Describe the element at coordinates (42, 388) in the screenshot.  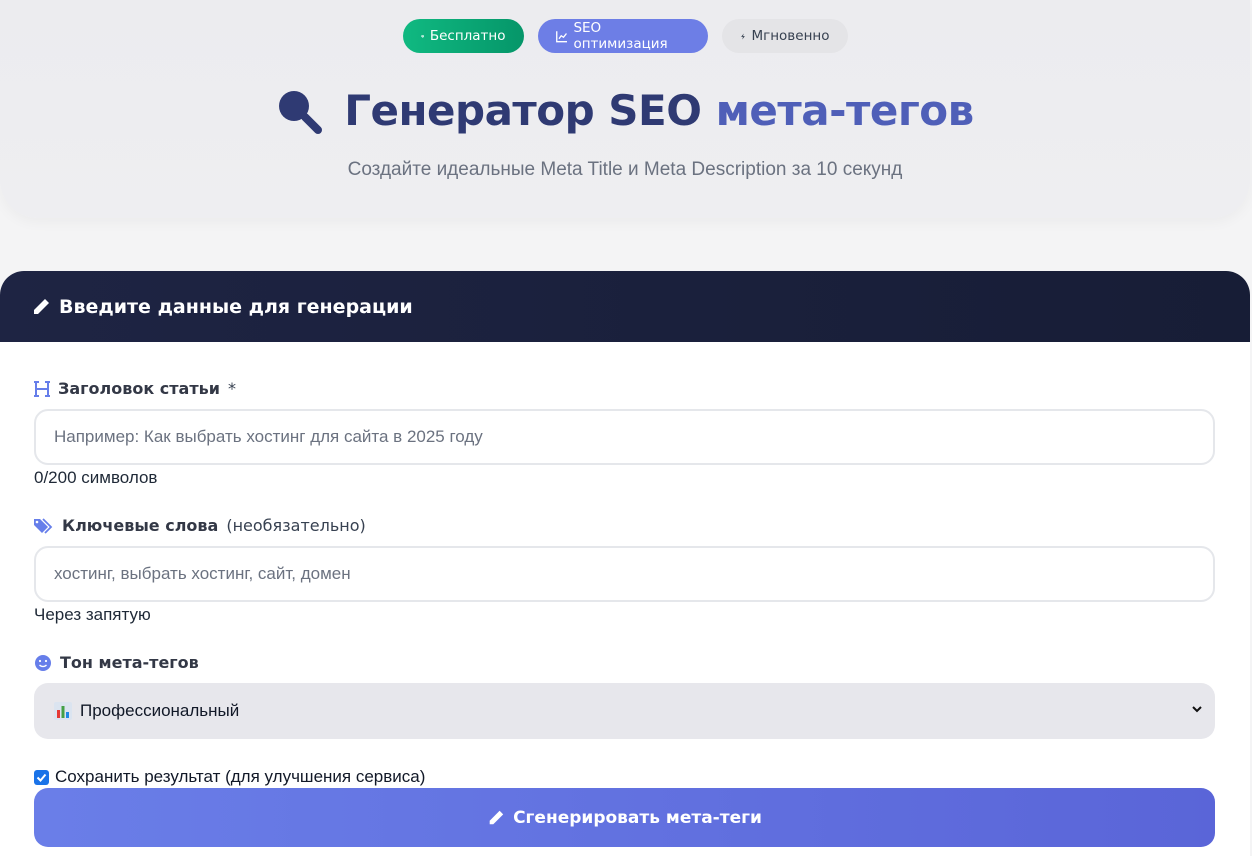
I see `heading-icon` at that location.